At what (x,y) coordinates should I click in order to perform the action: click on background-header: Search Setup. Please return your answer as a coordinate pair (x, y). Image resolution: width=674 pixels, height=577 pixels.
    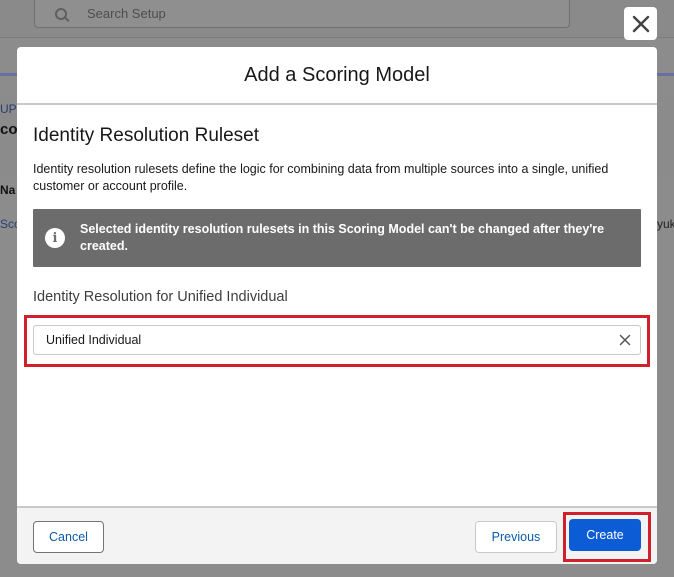
    Looking at the image, I should click on (337, 19).